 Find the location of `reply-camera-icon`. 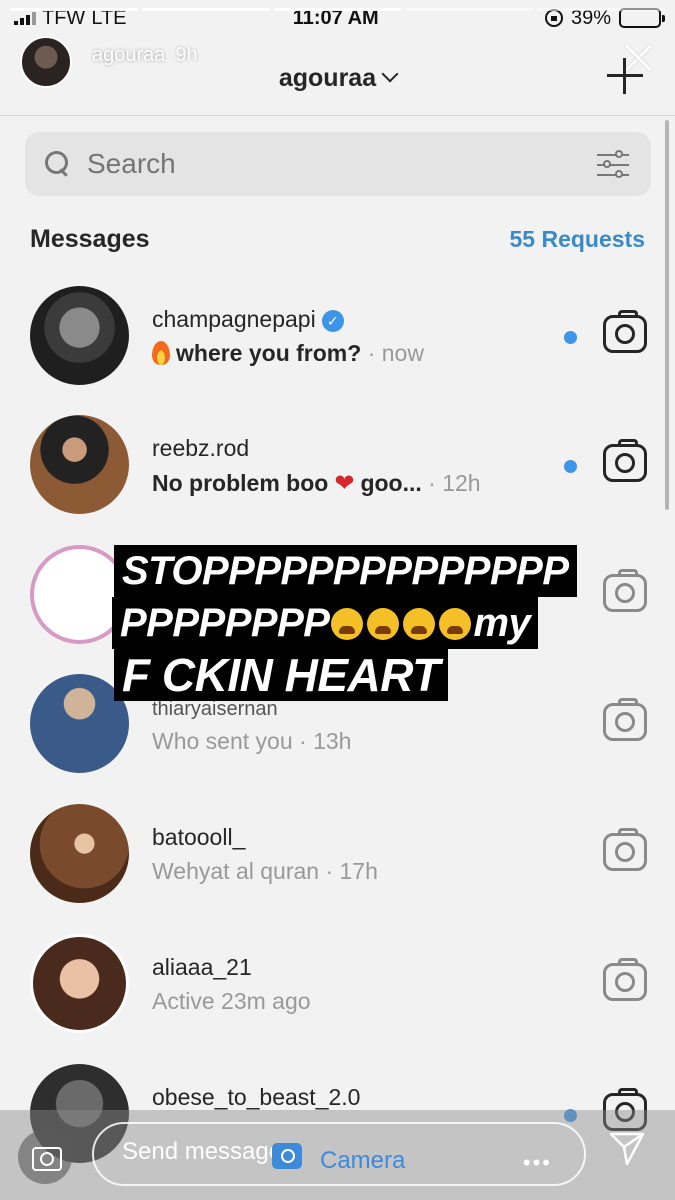

reply-camera-icon is located at coordinates (45, 1157).